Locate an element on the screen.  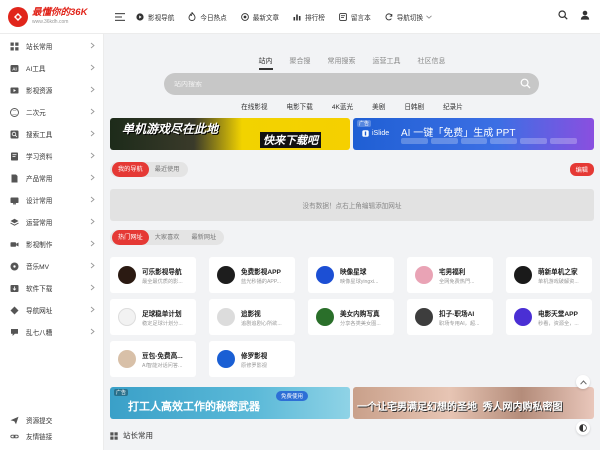
search-option: 电影下载 is located at coordinates (299, 106).